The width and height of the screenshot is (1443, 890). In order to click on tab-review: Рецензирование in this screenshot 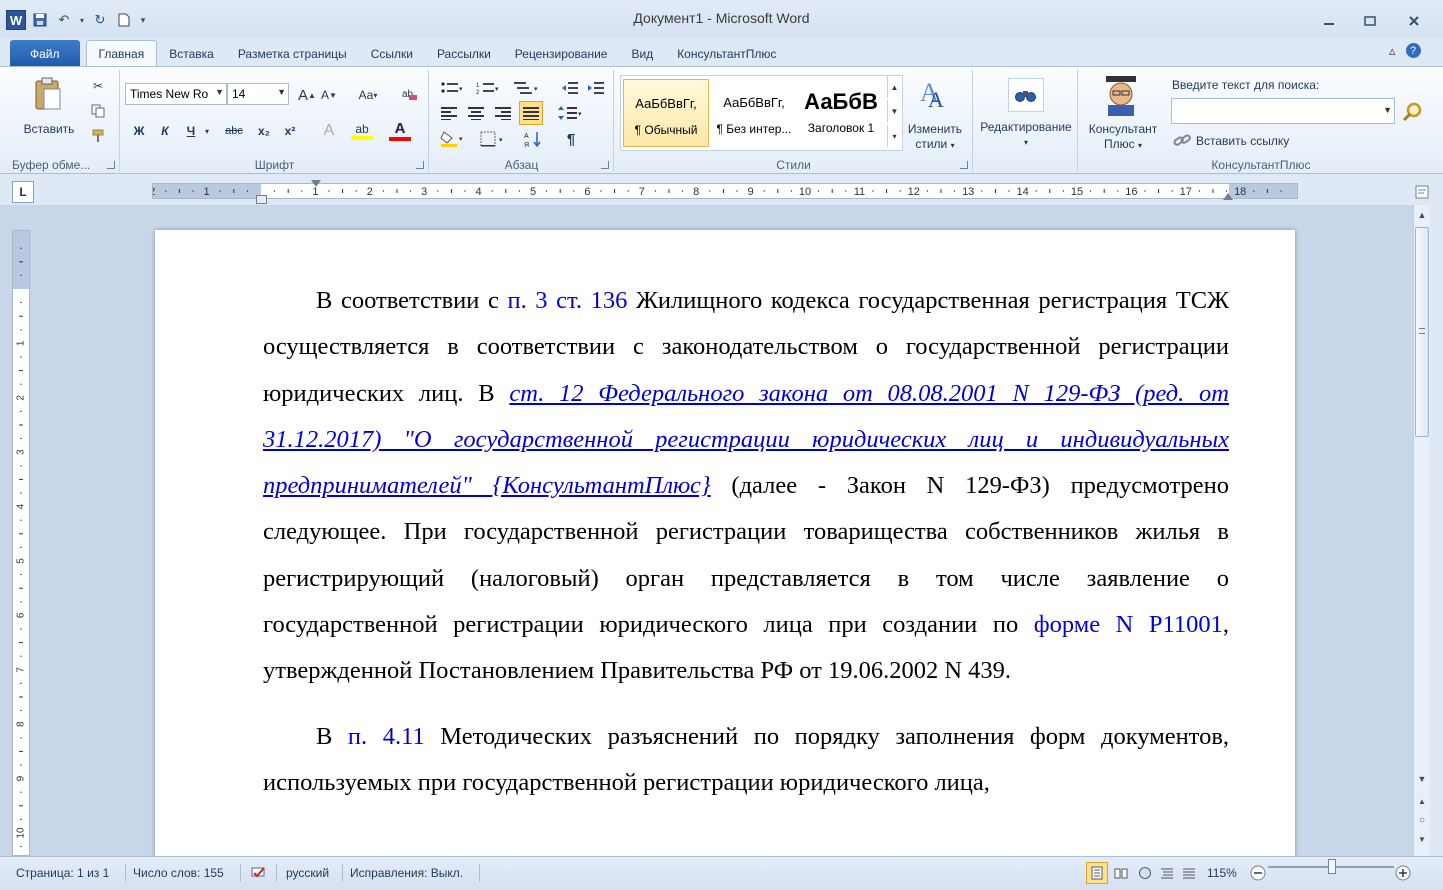, I will do `click(561, 53)`.